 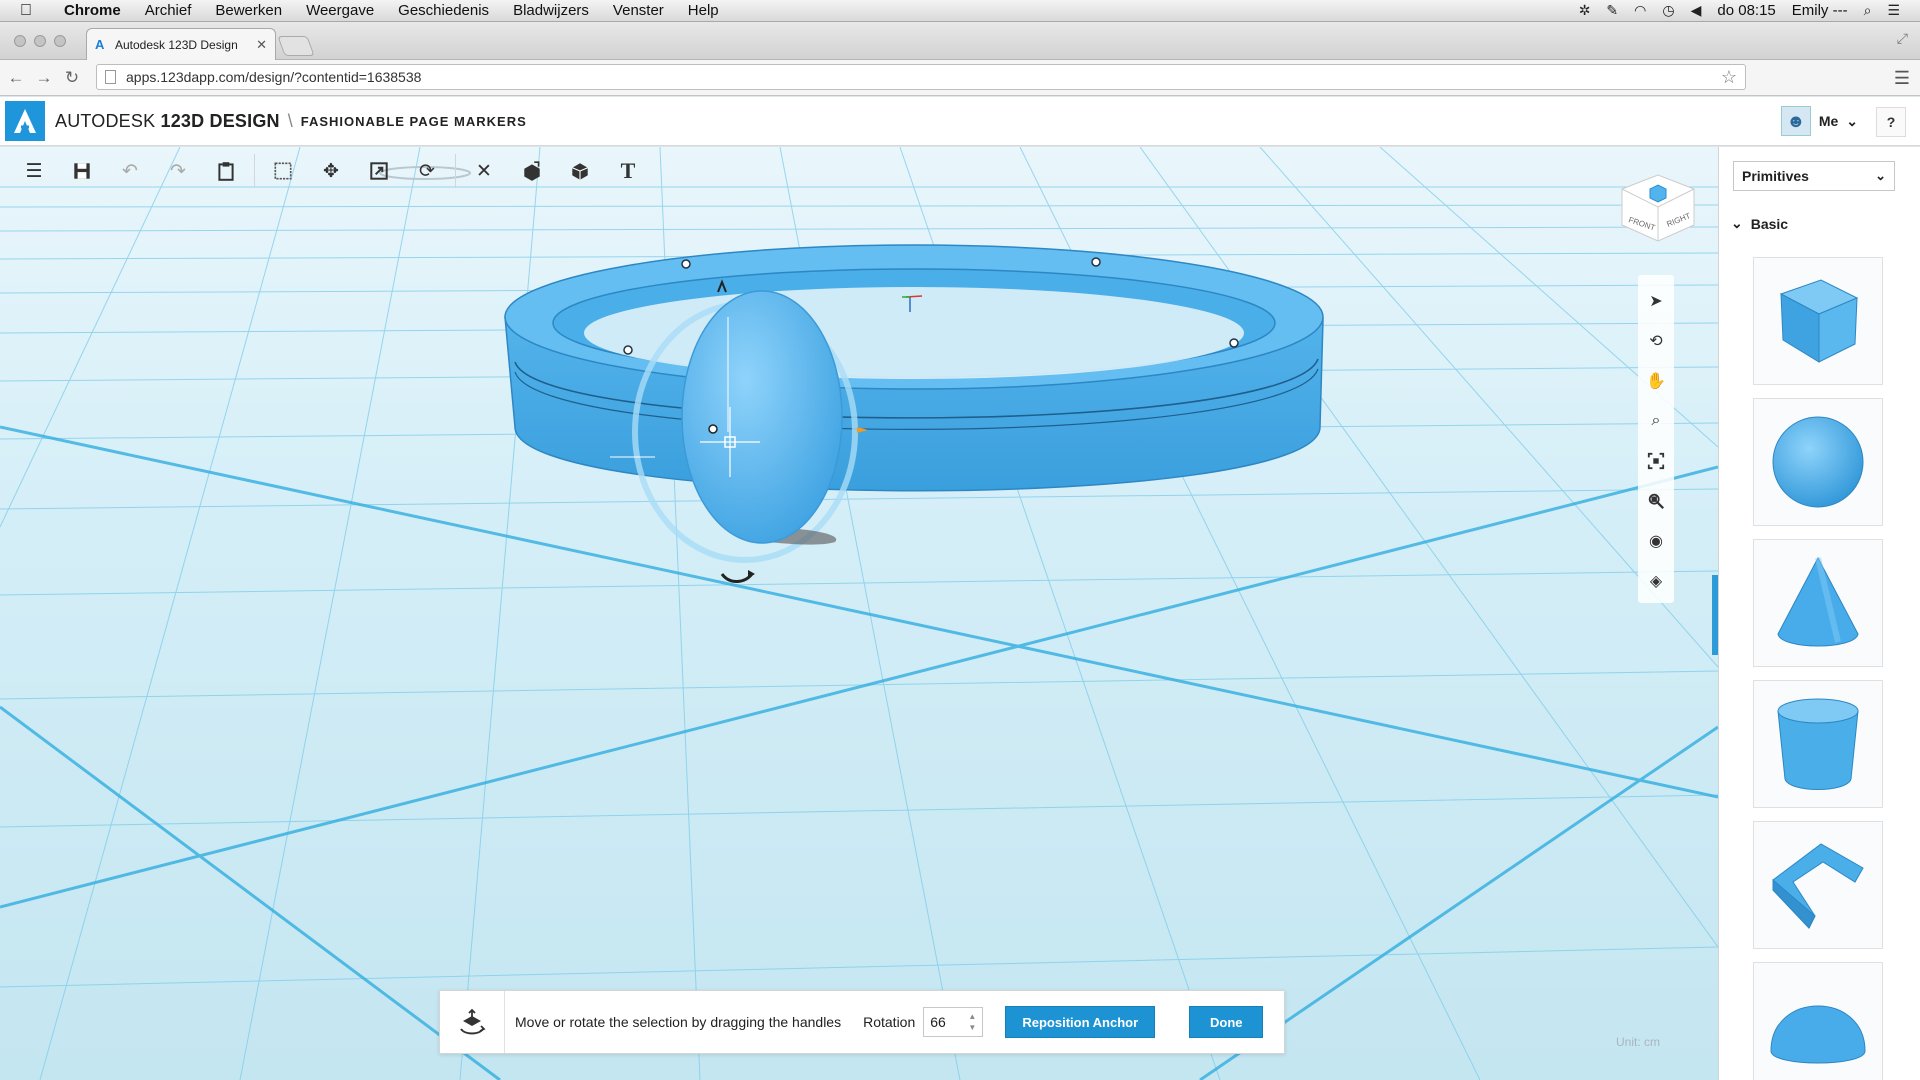 What do you see at coordinates (1668, 10) in the screenshot?
I see `time-machine-icon: ◷` at bounding box center [1668, 10].